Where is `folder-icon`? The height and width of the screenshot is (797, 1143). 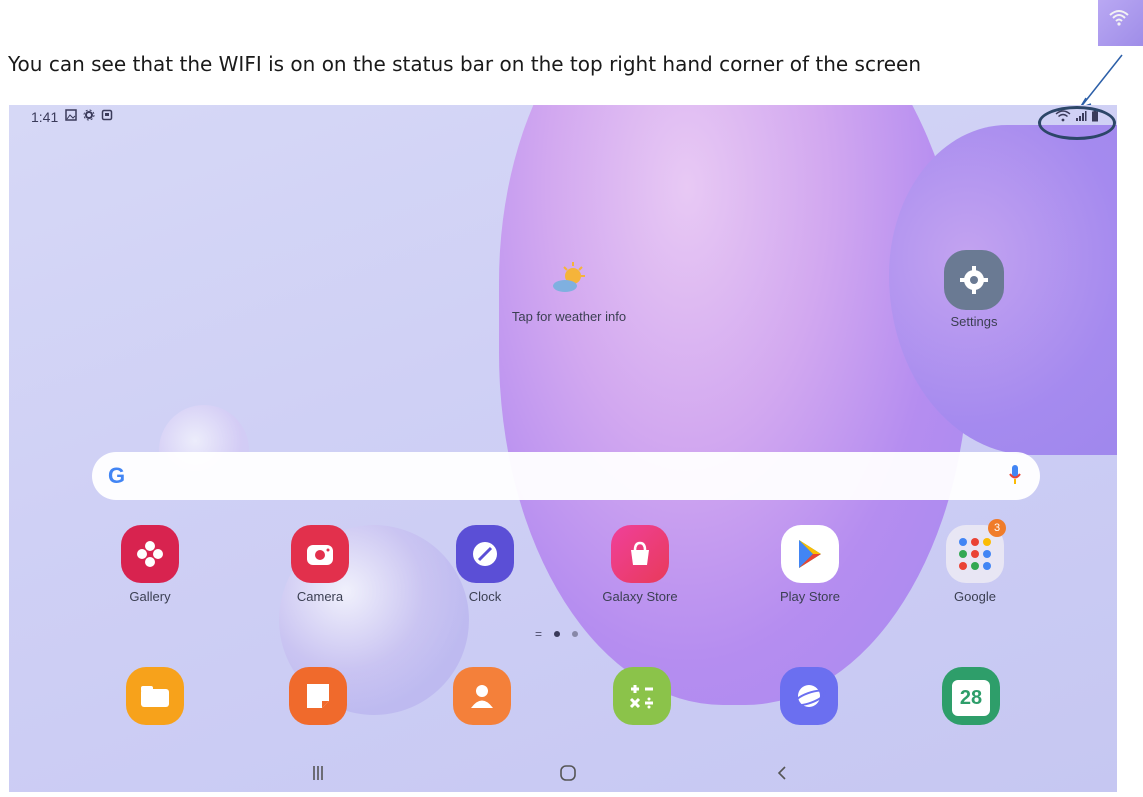 folder-icon is located at coordinates (155, 696).